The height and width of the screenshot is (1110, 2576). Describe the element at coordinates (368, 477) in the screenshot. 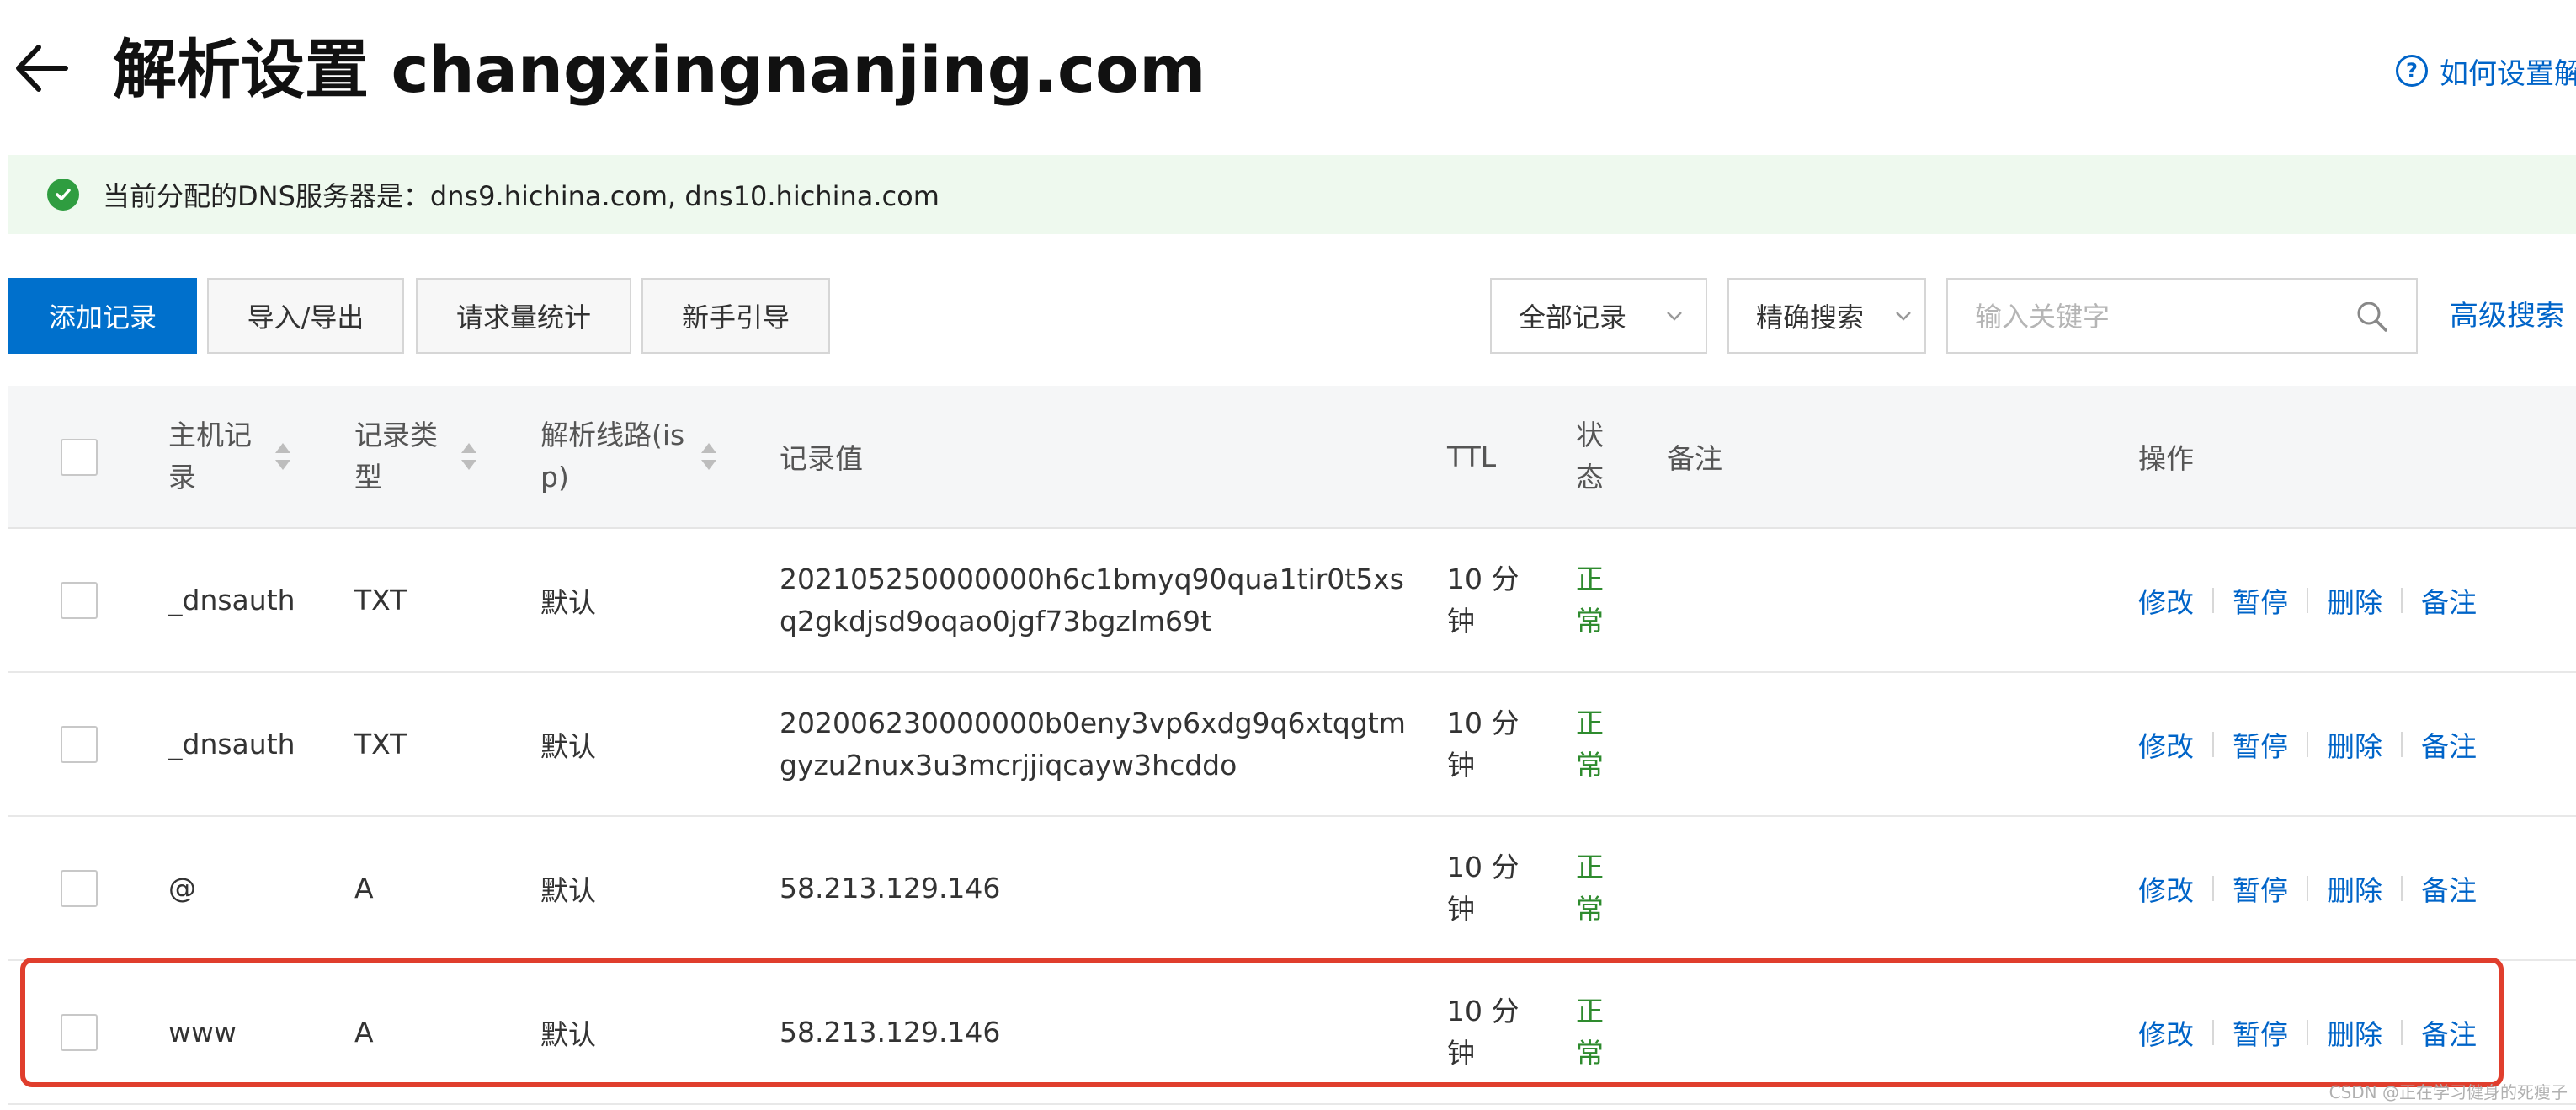

I see `column-type-label-line2: 型` at that location.